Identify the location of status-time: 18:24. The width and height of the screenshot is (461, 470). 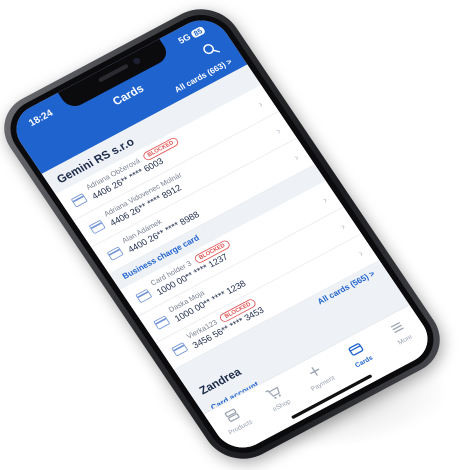
(40, 118).